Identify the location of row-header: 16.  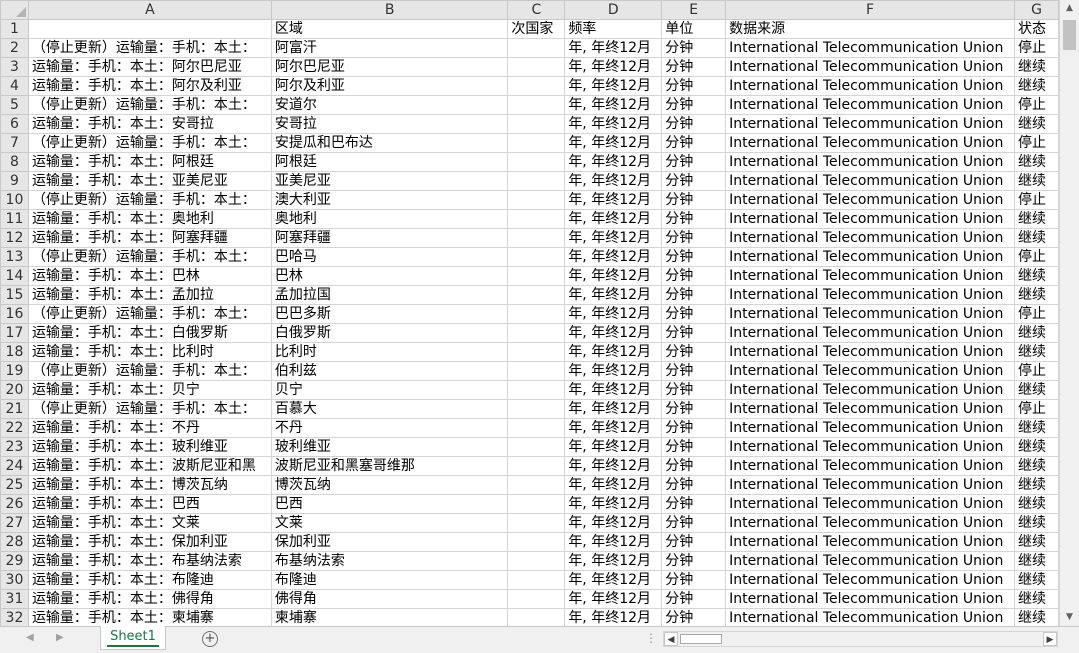
(14, 314).